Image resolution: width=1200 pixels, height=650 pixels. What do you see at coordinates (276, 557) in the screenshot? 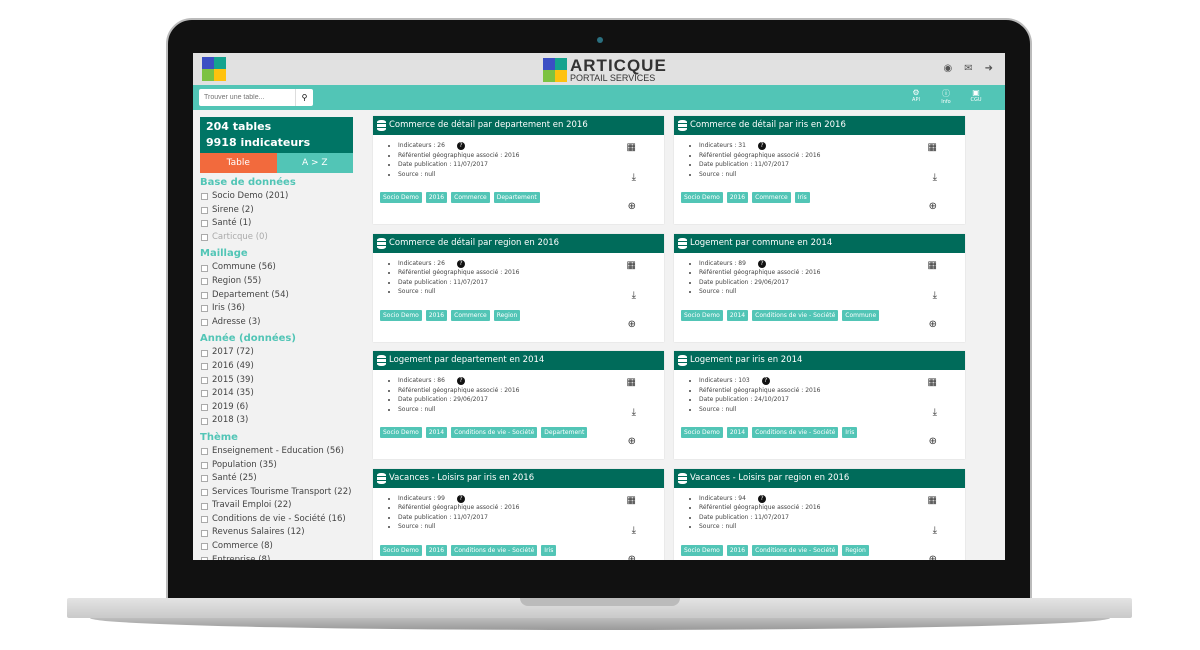
I see `filter-checkbox-item: Entreprise (8)` at bounding box center [276, 557].